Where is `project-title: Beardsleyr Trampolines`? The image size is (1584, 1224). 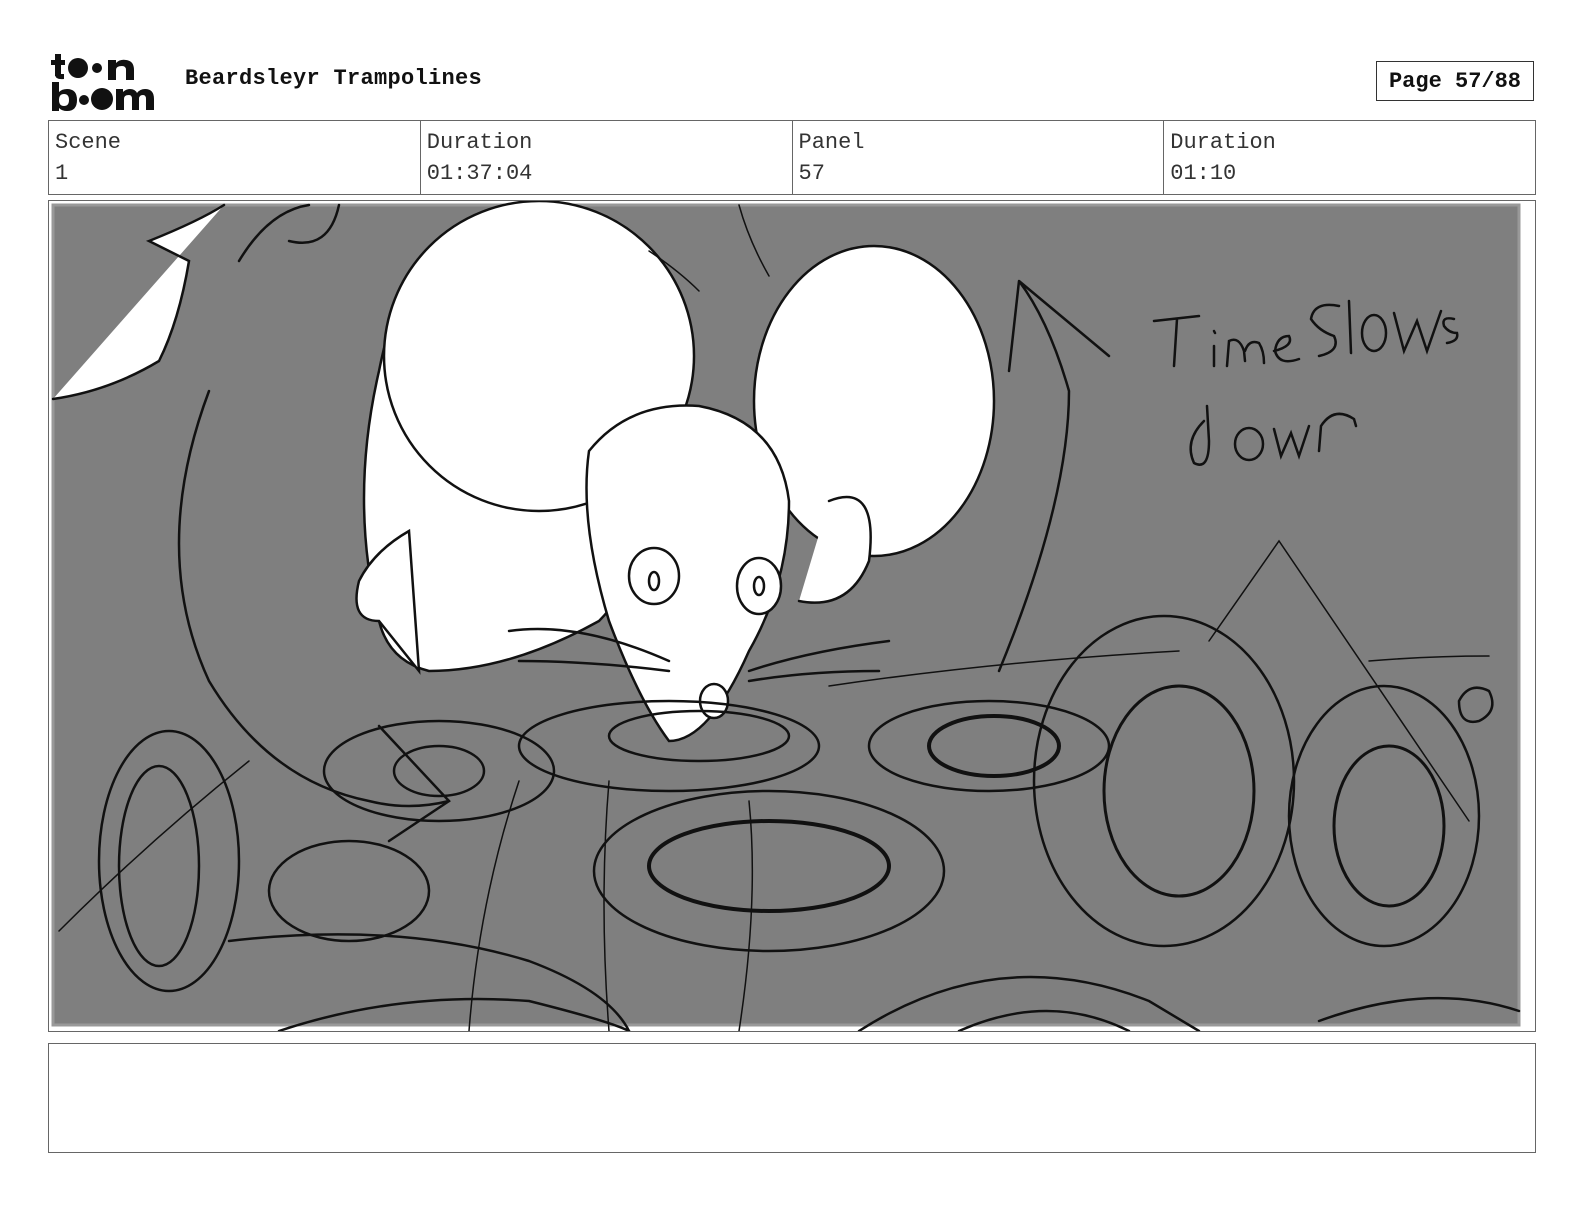 project-title: Beardsleyr Trampolines is located at coordinates (334, 78).